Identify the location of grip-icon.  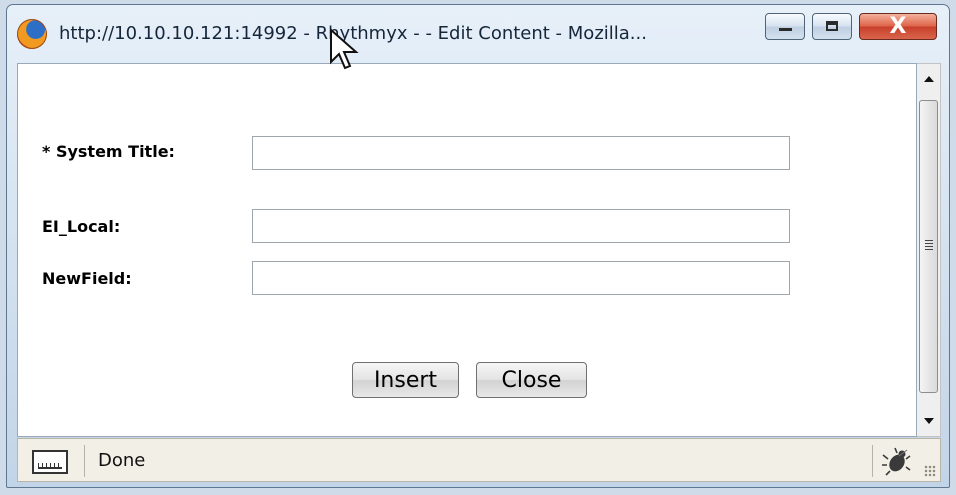
(929, 245).